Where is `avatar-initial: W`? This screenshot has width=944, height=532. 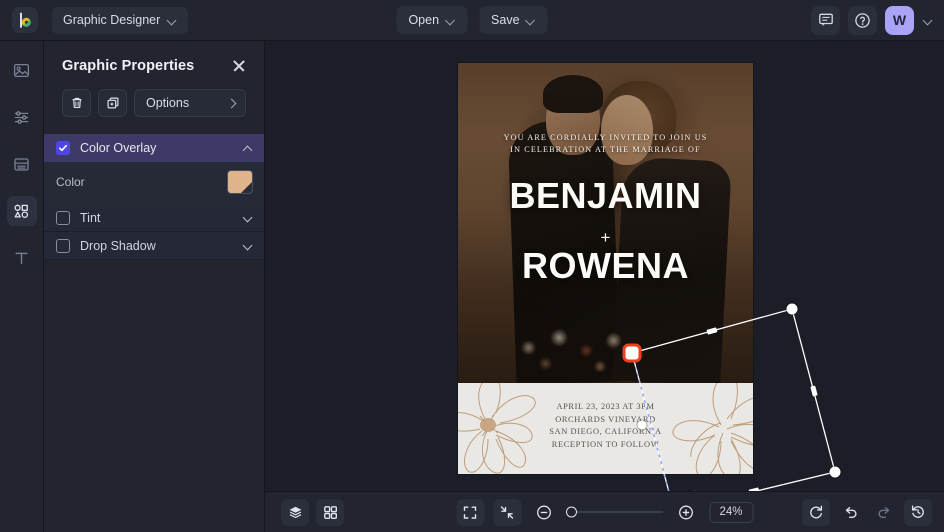 avatar-initial: W is located at coordinates (899, 20).